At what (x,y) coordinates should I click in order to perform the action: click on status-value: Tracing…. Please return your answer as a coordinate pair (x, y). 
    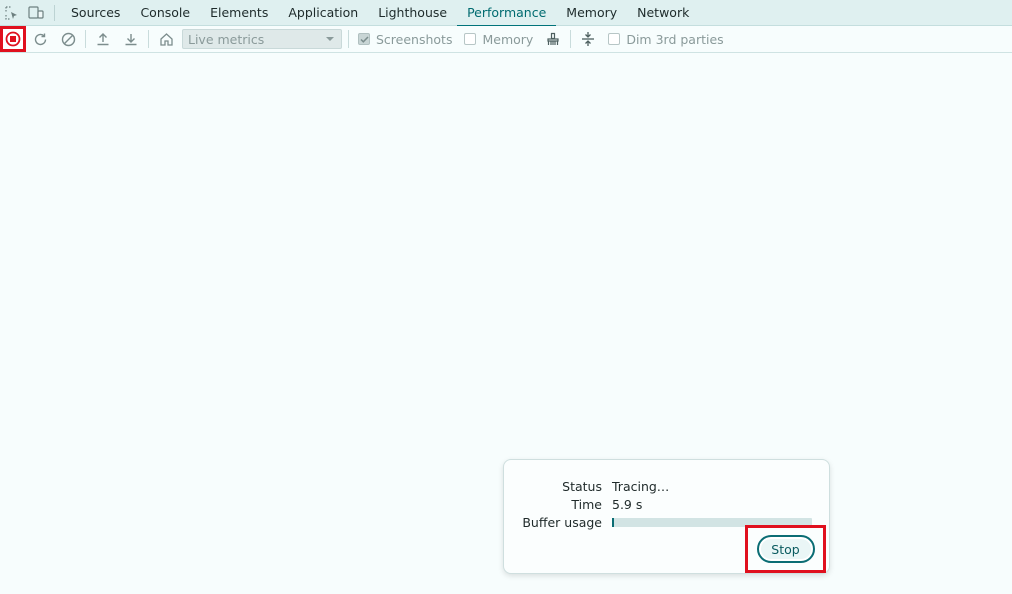
    Looking at the image, I should click on (641, 486).